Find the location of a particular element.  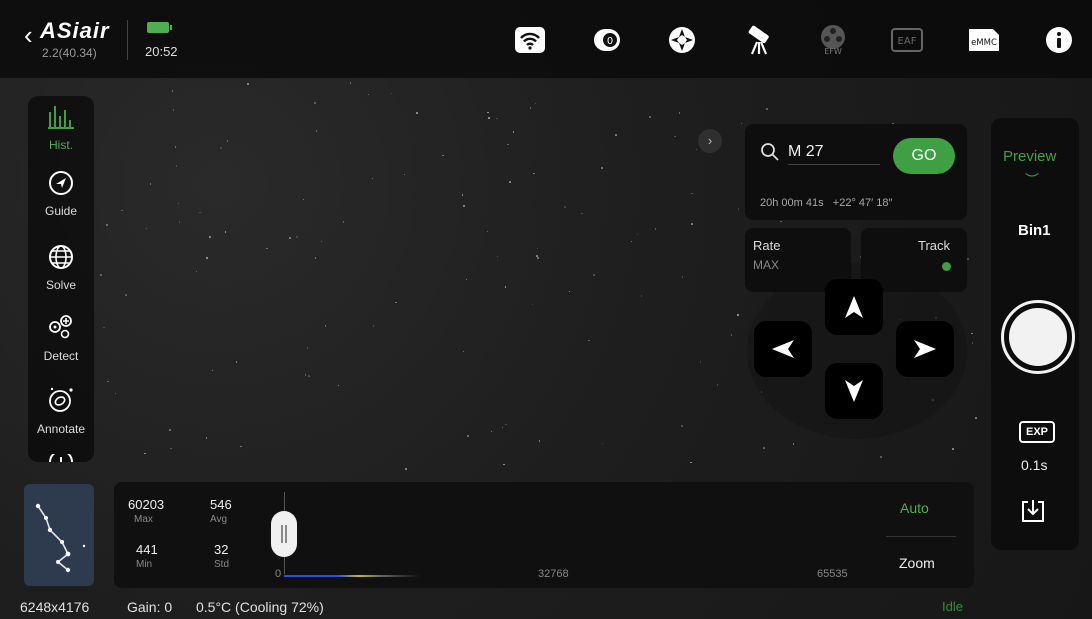

arrow-right-icon is located at coordinates (925, 349).